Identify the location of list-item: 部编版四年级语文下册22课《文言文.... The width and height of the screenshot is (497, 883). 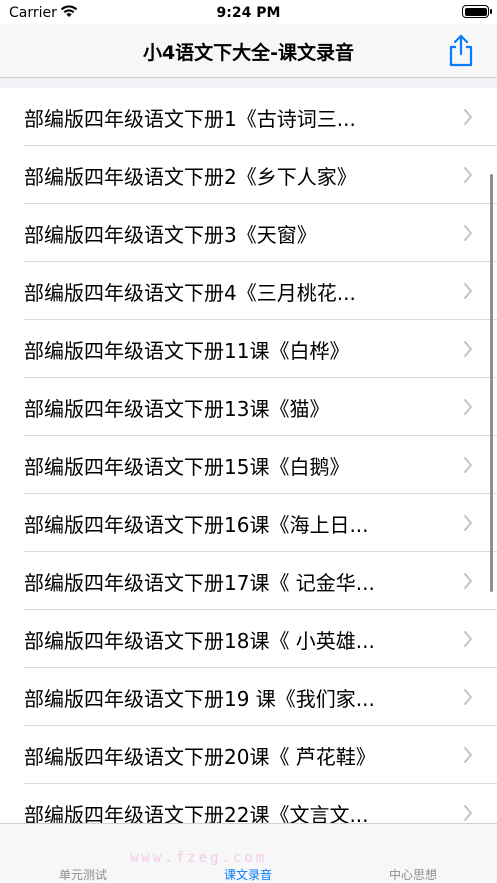
(248, 803).